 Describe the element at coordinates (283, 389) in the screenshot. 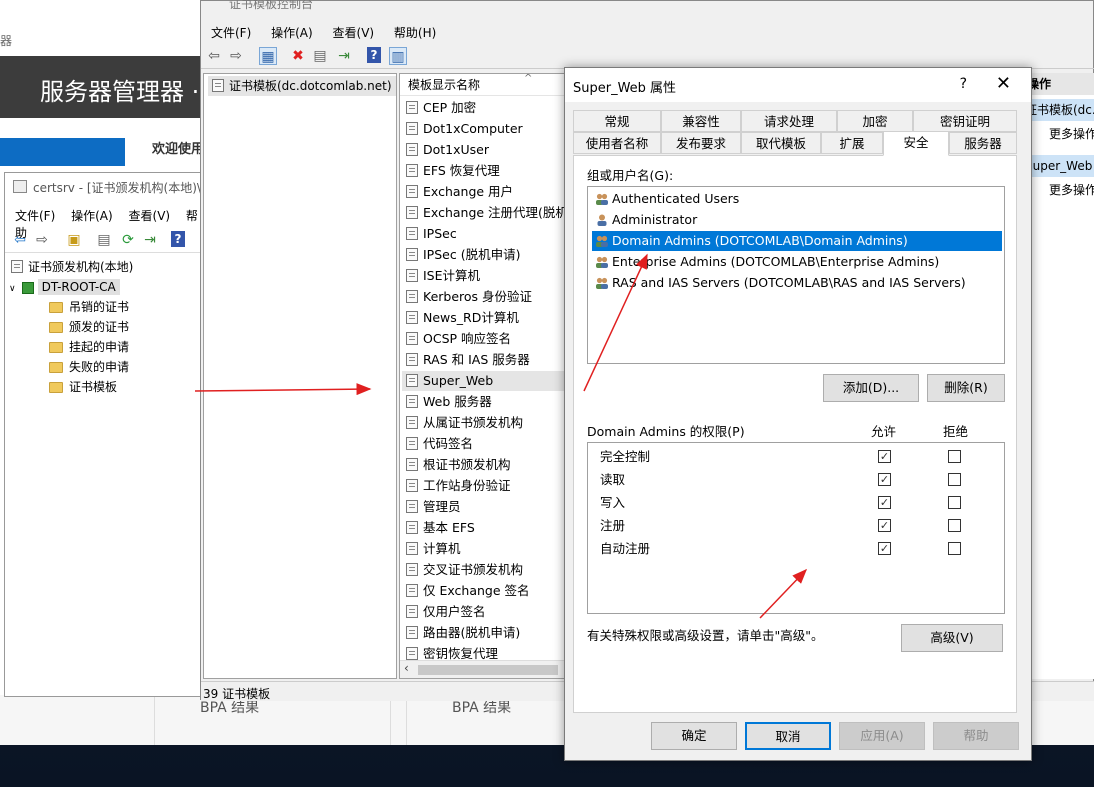

I see `arrow-to-template-list` at that location.